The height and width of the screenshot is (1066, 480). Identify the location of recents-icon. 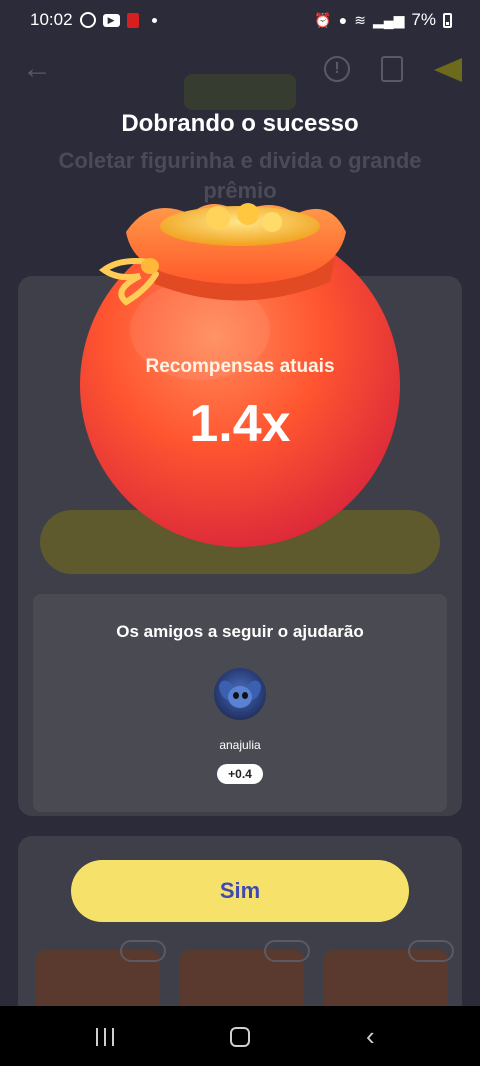
(106, 1037).